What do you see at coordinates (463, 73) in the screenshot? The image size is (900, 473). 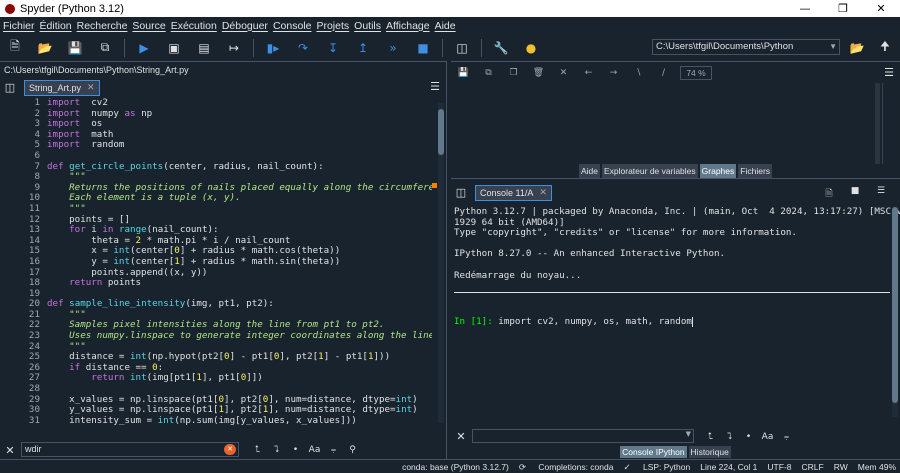 I see `save-plot-icon: 💾` at bounding box center [463, 73].